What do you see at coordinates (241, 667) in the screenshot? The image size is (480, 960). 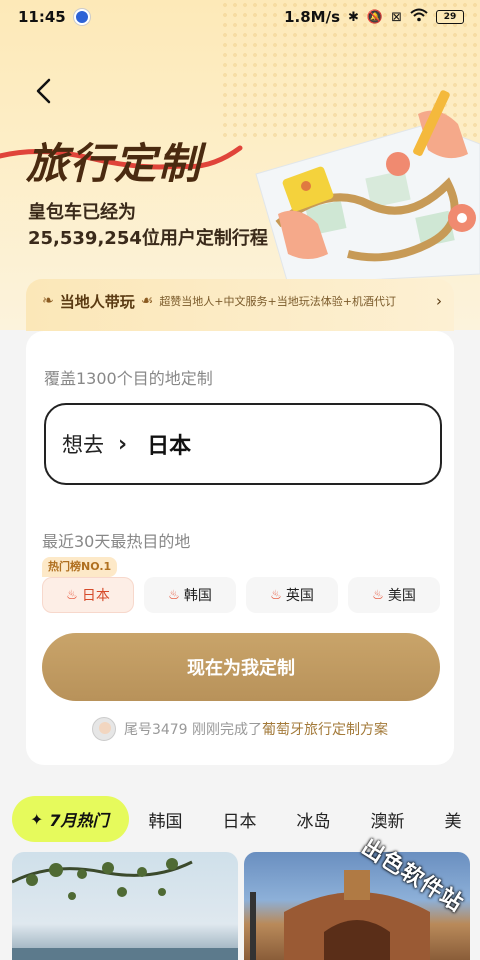 I see `customize-now-button: 现在为我定制` at bounding box center [241, 667].